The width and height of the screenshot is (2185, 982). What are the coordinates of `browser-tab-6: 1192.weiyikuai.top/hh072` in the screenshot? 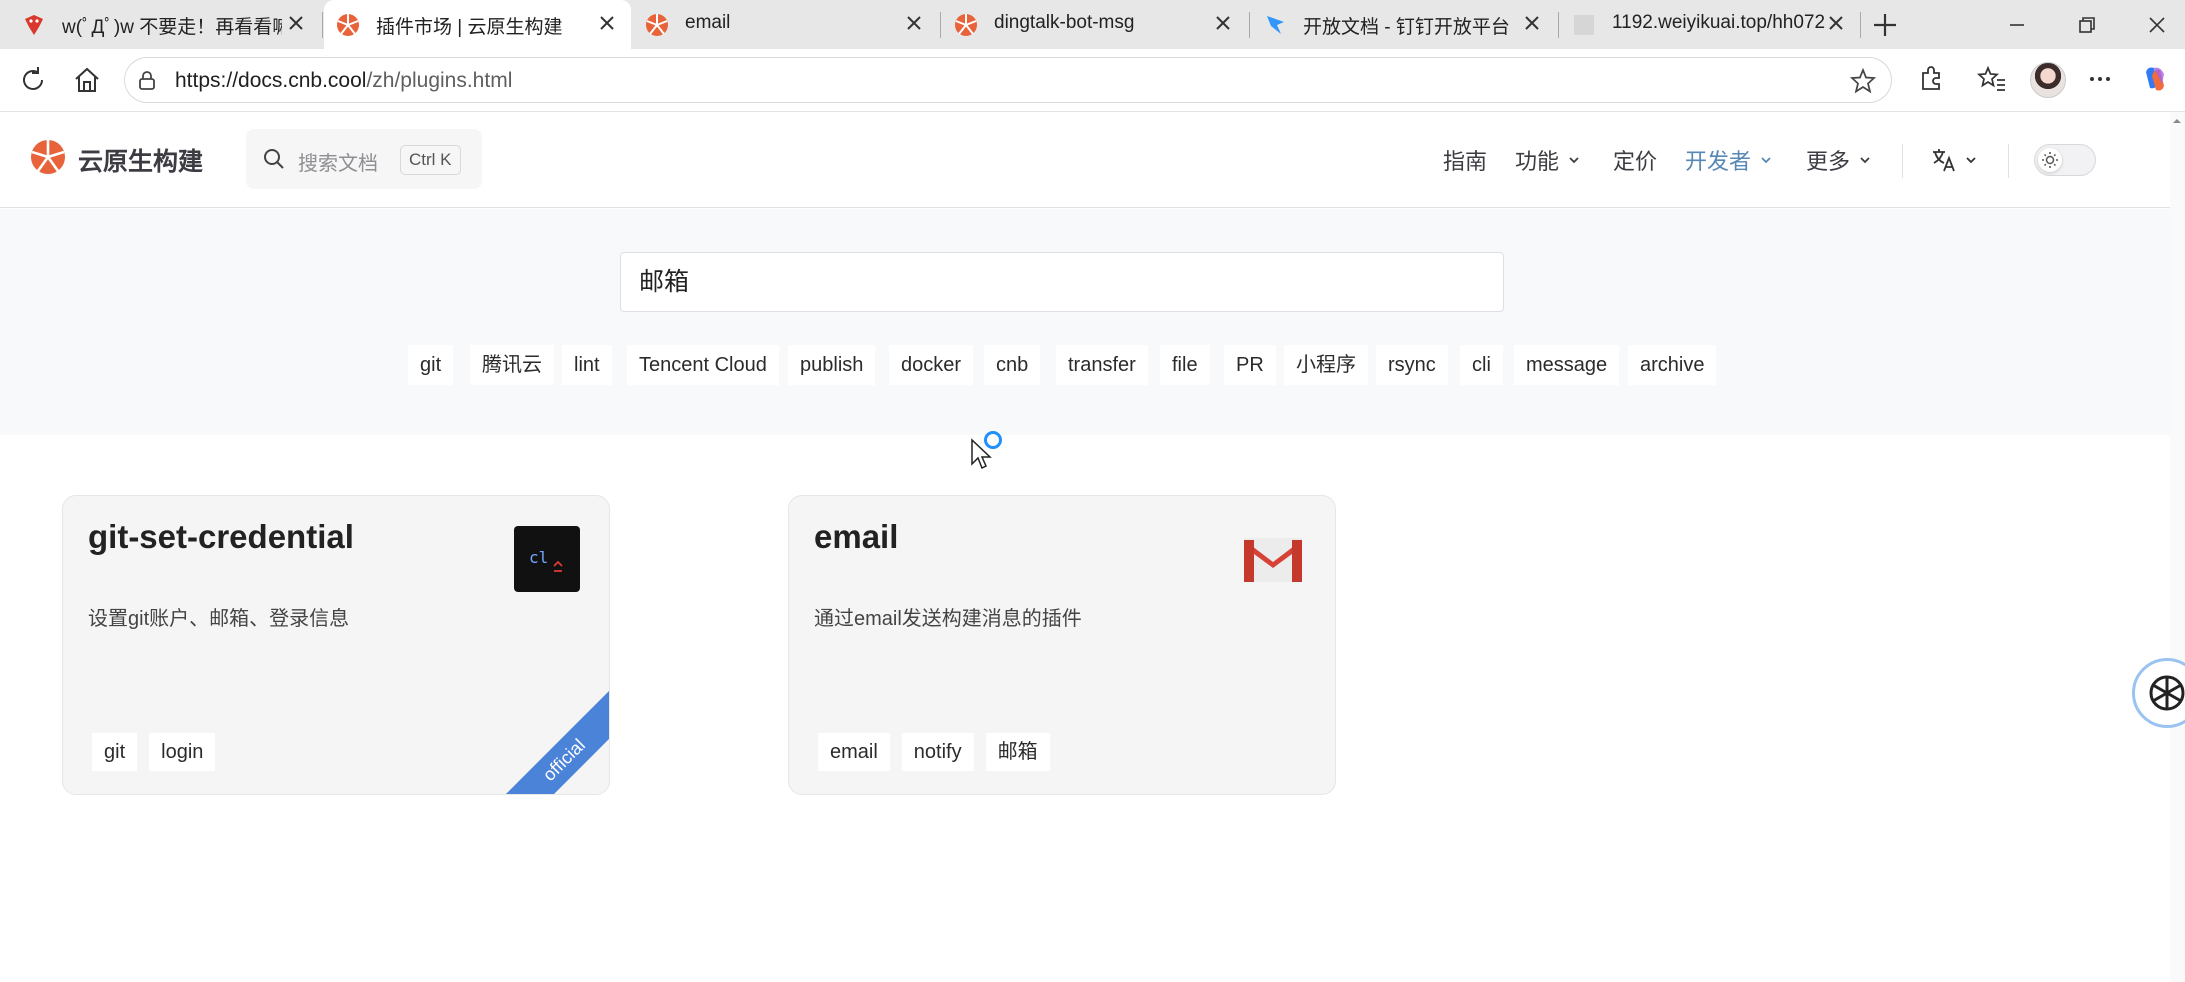 It's located at (1710, 24).